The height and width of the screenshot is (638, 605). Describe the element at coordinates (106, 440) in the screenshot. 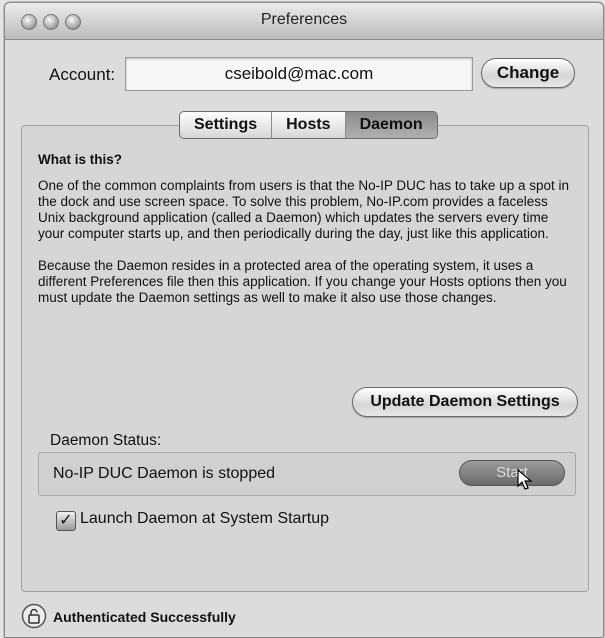

I see `daemon-status-label: Daemon Status:` at that location.